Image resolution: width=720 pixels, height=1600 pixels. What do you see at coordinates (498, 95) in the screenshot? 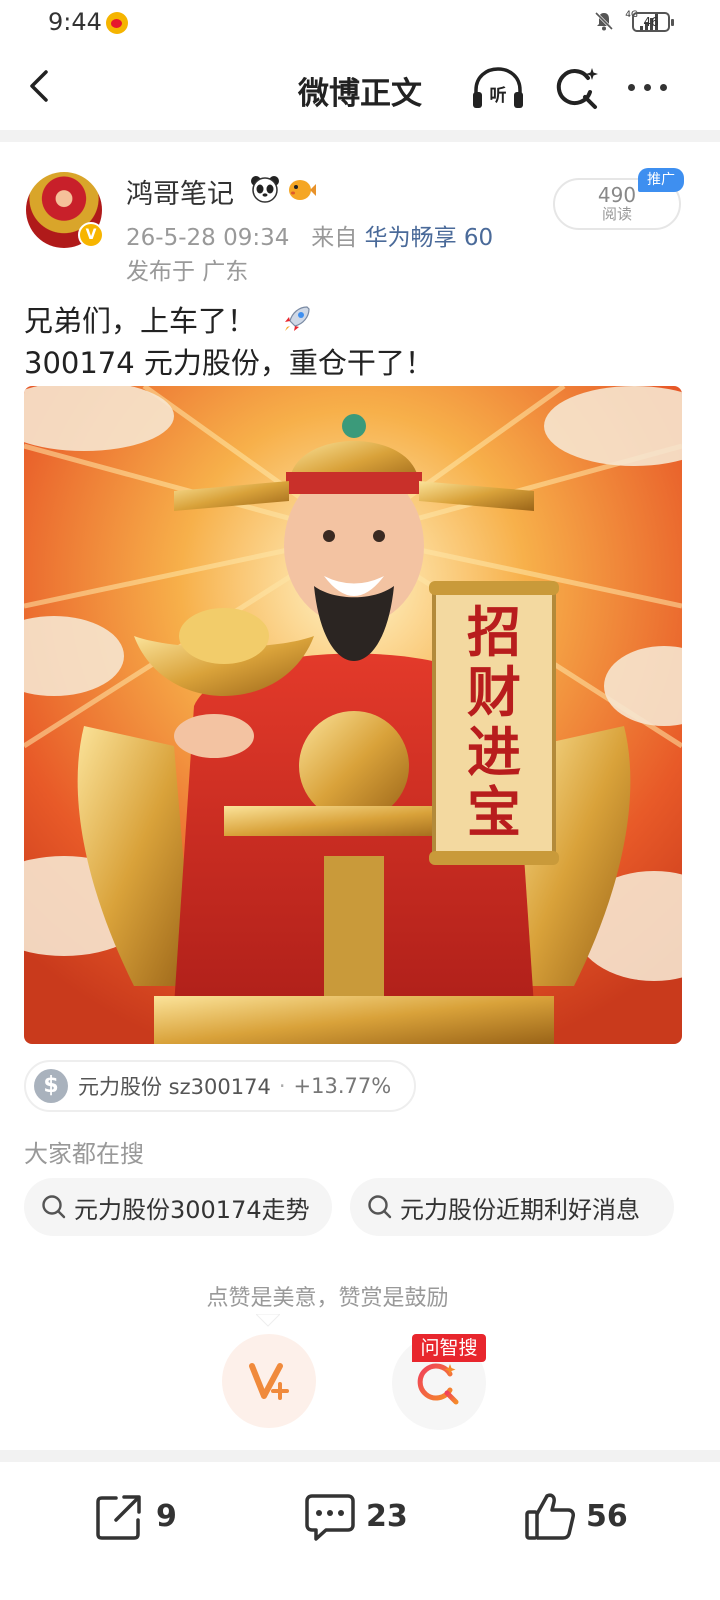
I see `listen-label: 听` at bounding box center [498, 95].